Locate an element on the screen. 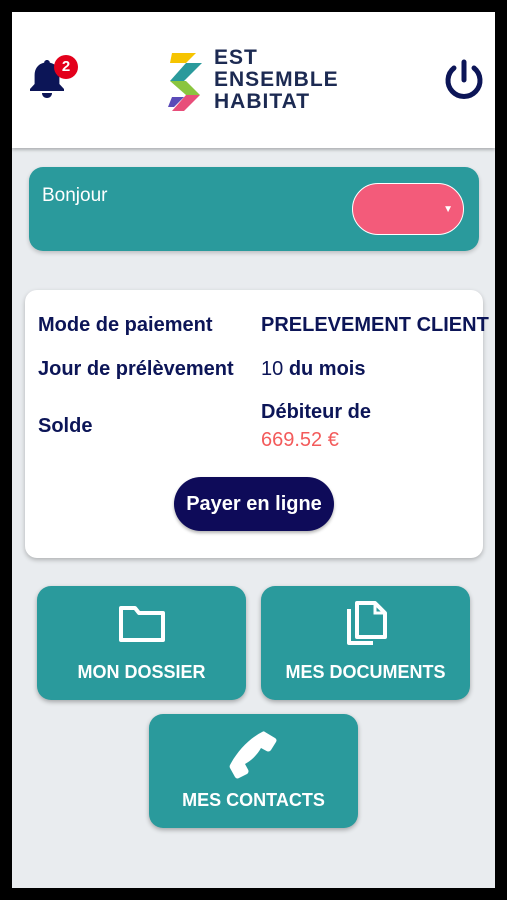 This screenshot has width=507, height=900. balance-status: Débiteur de is located at coordinates (316, 412).